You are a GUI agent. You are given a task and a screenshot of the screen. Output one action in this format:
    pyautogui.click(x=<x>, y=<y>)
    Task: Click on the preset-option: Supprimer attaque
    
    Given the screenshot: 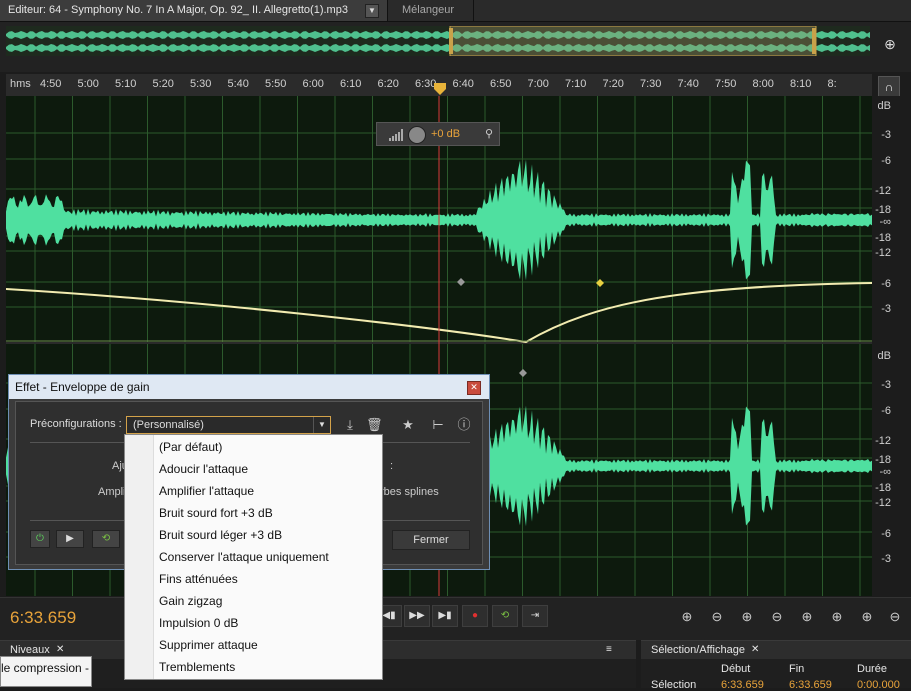 What is the action you would take?
    pyautogui.click(x=208, y=645)
    